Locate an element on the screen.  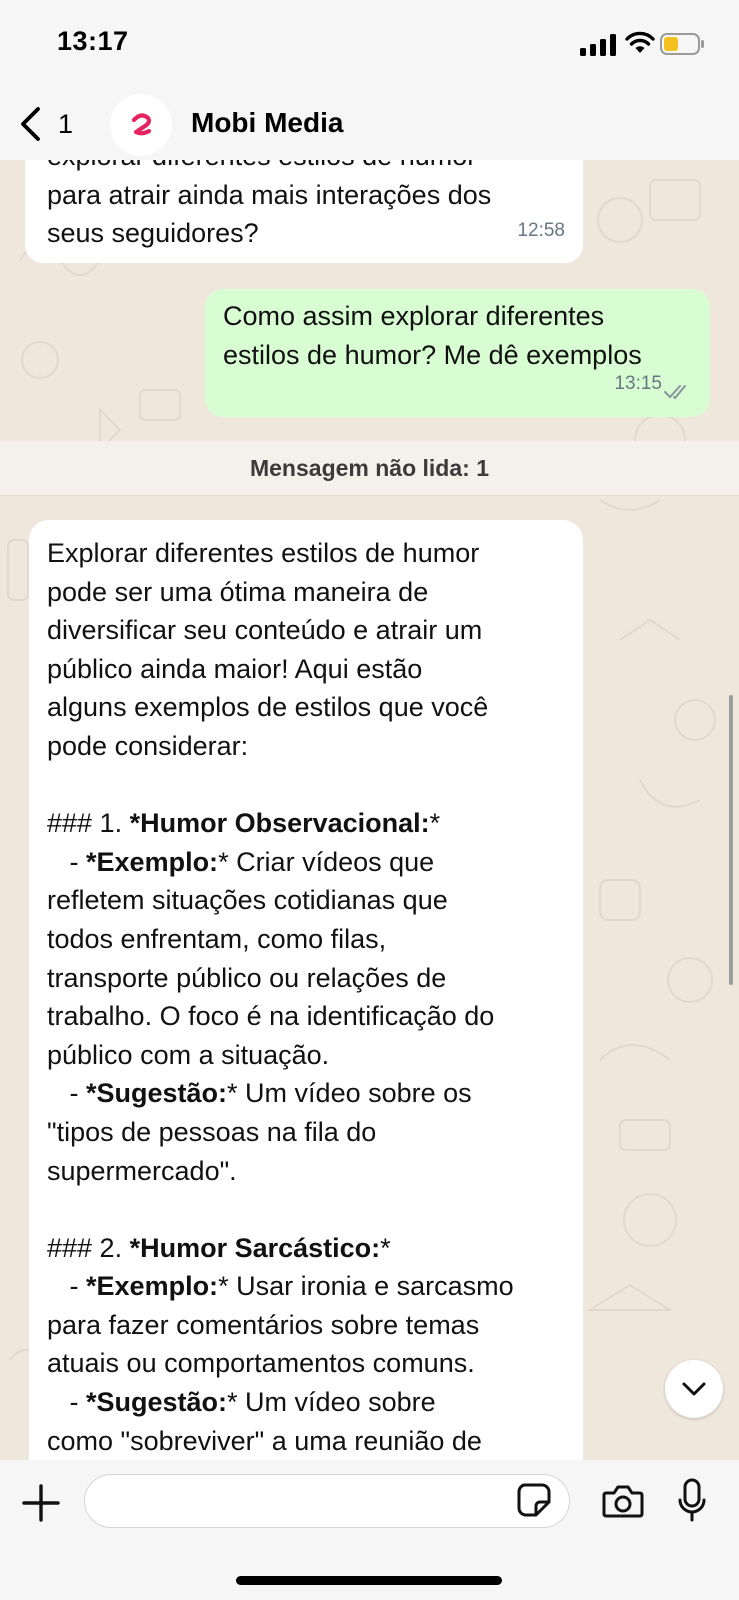
status-time: 13:17 is located at coordinates (93, 41).